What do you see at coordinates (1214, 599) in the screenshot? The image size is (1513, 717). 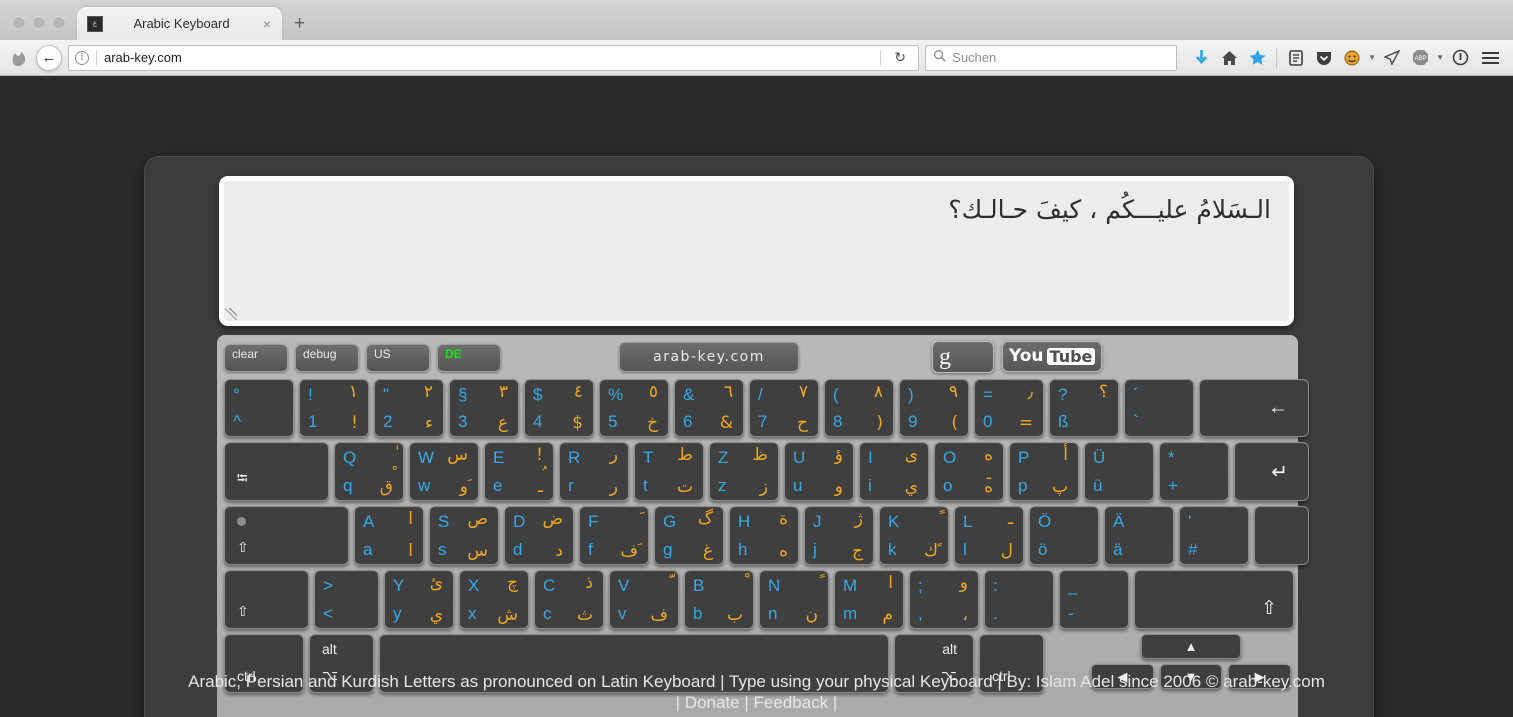 I see `key-shift-right: ⇧` at bounding box center [1214, 599].